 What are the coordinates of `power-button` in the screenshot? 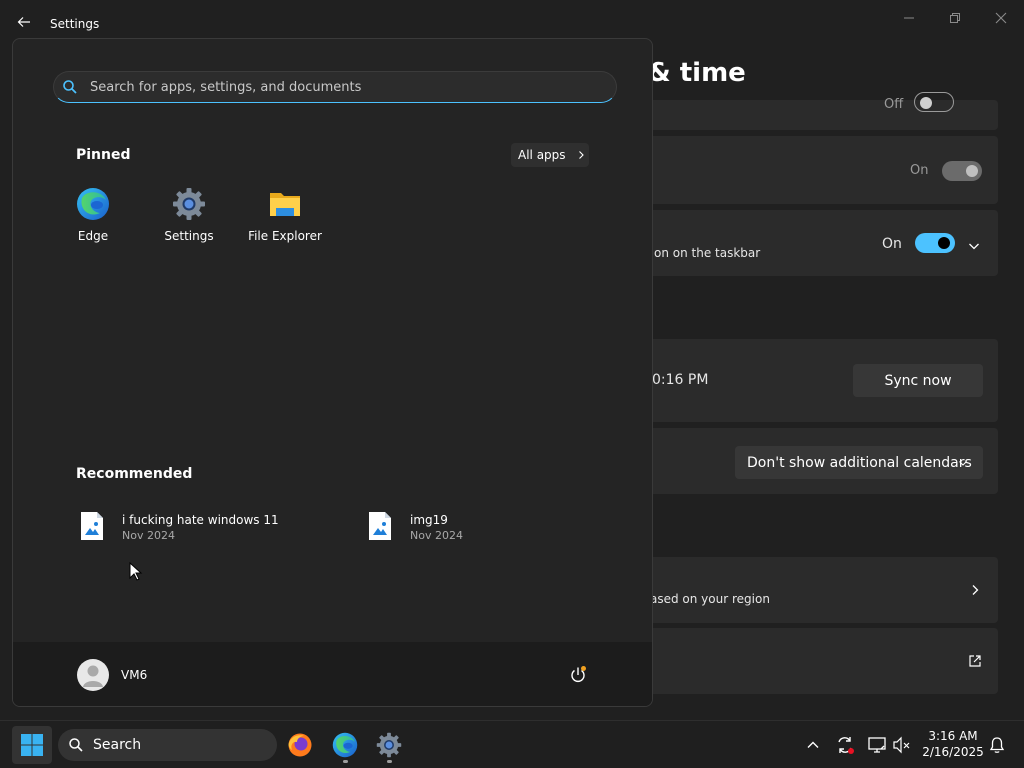 It's located at (578, 675).